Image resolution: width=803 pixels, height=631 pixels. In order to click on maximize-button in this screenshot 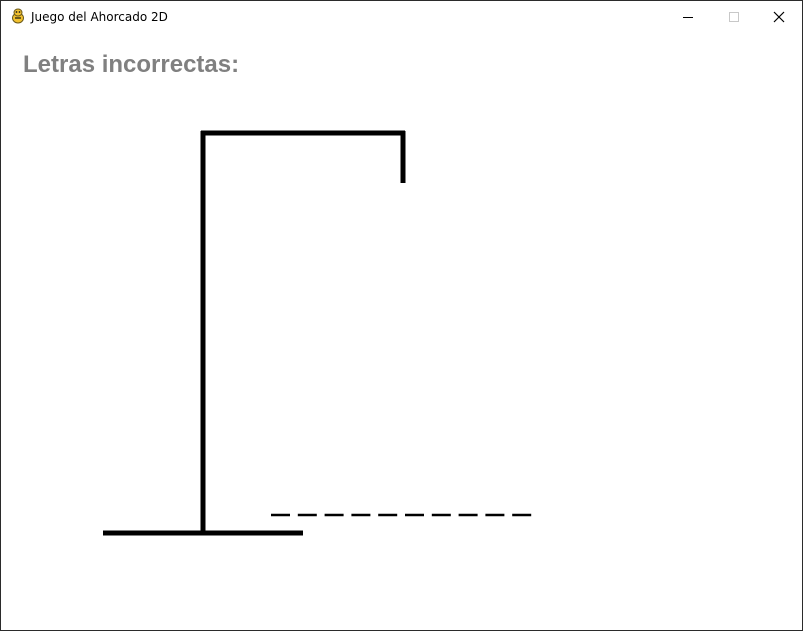, I will do `click(734, 17)`.